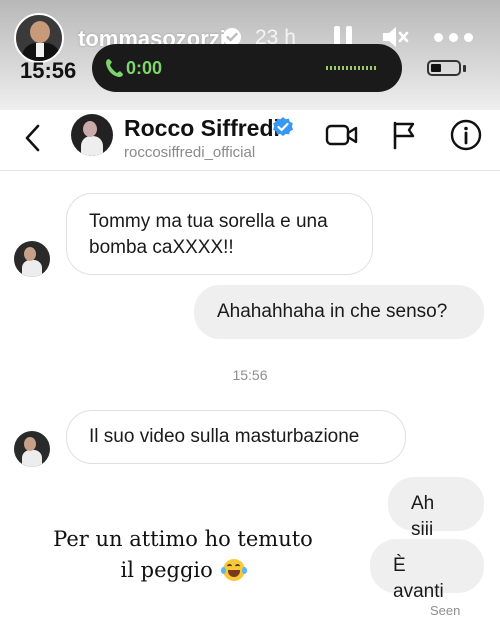 The width and height of the screenshot is (500, 628). I want to click on chat-header: Rocco Siffredi roccosiffredi_official, so click(250, 139).